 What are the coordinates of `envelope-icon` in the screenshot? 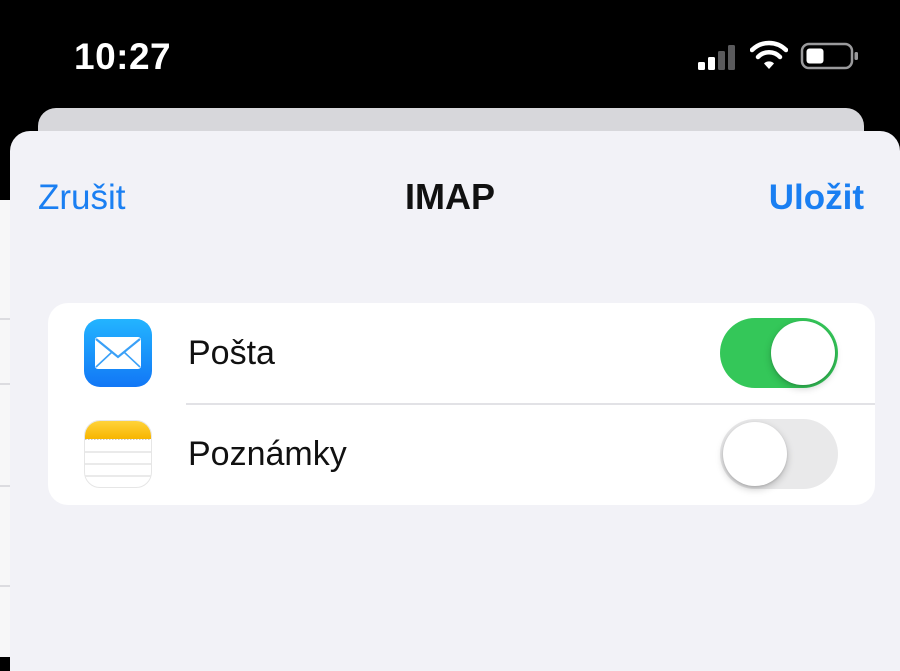 It's located at (118, 353).